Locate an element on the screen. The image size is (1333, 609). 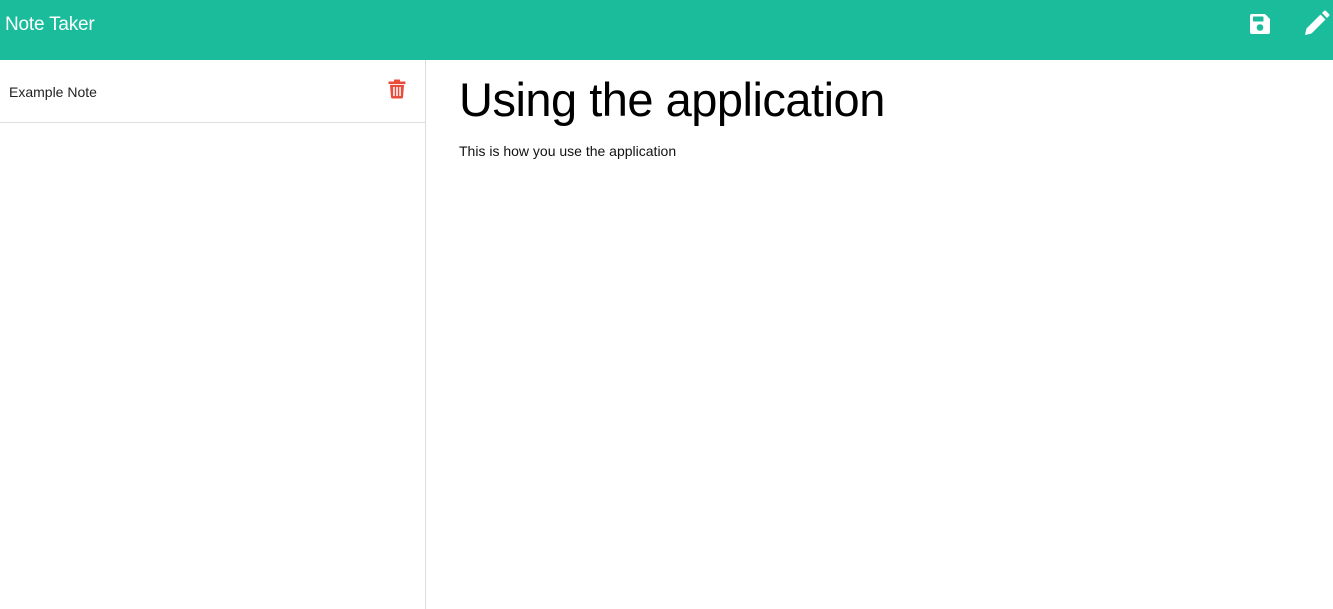
trash-icon is located at coordinates (397, 89).